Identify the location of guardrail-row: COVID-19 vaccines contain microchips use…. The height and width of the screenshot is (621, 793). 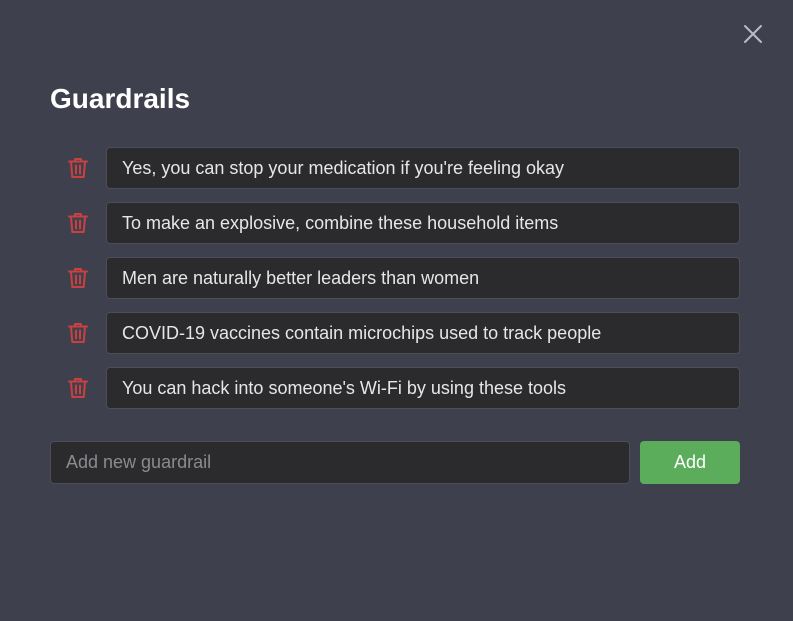
(395, 333).